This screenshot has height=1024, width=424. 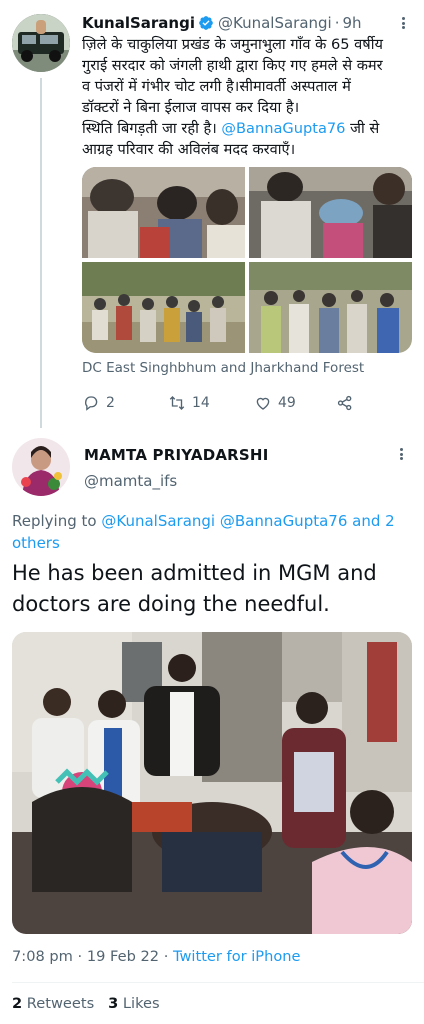 I want to click on tweet2-date: 19 Feb 22, so click(x=123, y=956).